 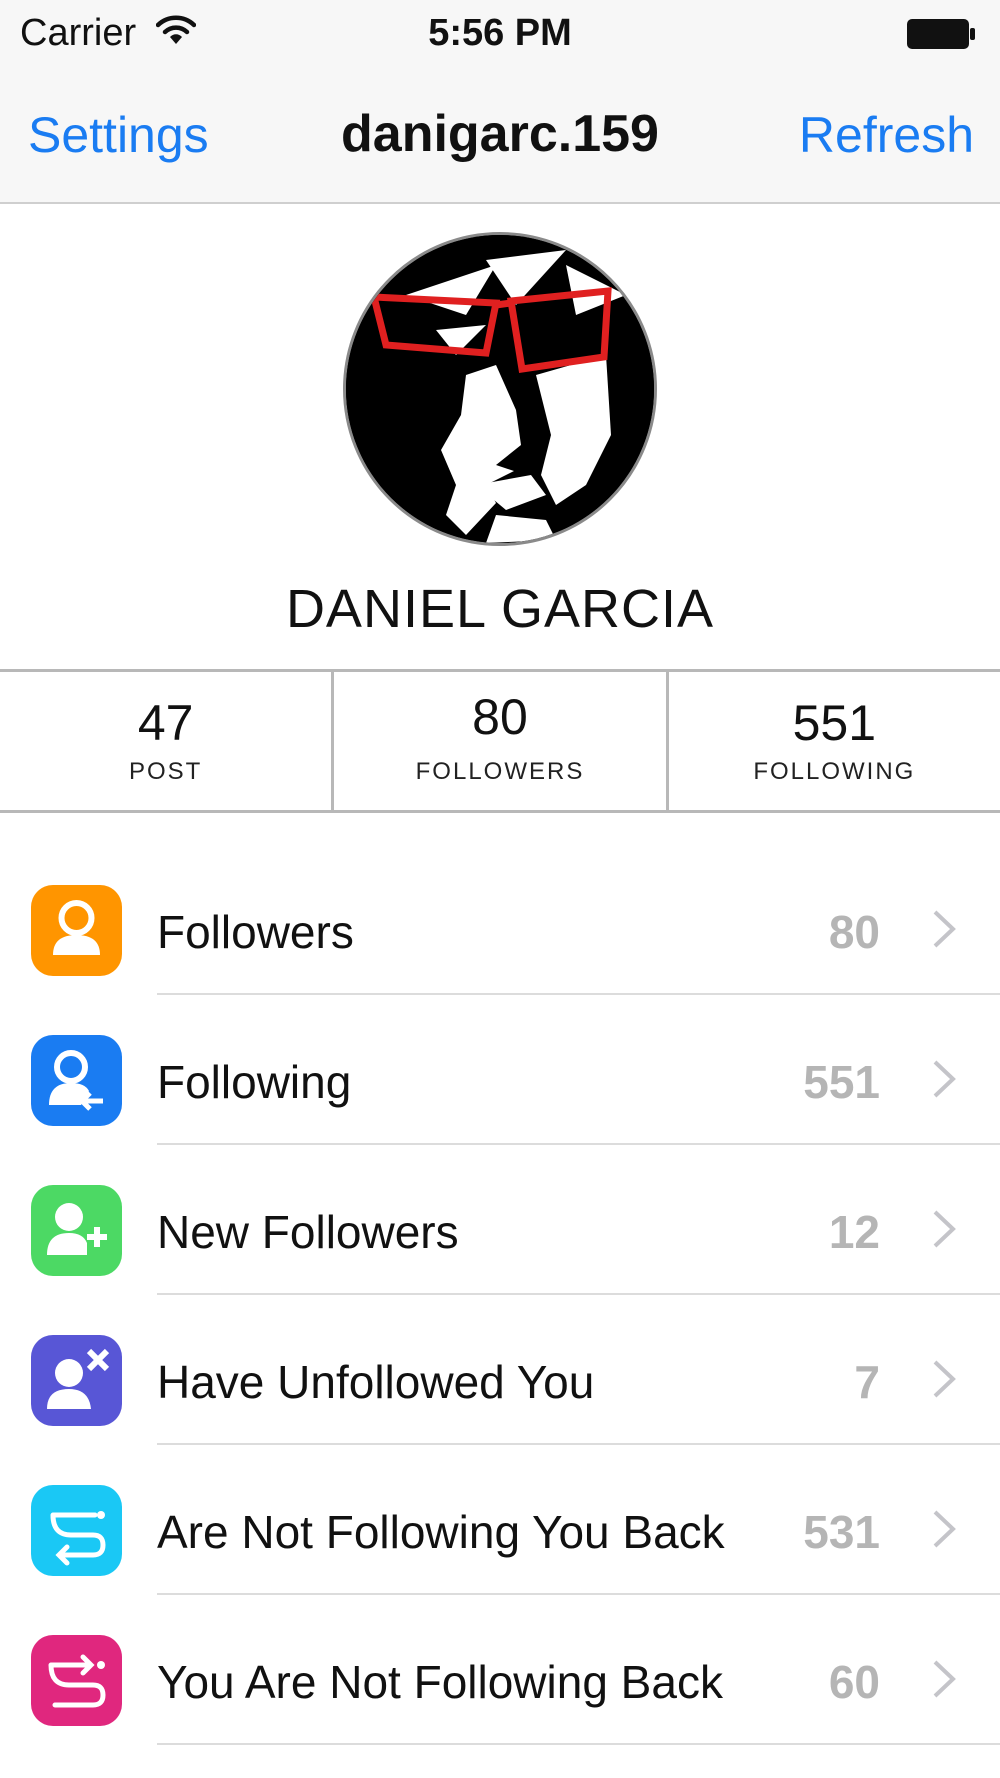 I want to click on clock: 5:56 PM, so click(x=500, y=33).